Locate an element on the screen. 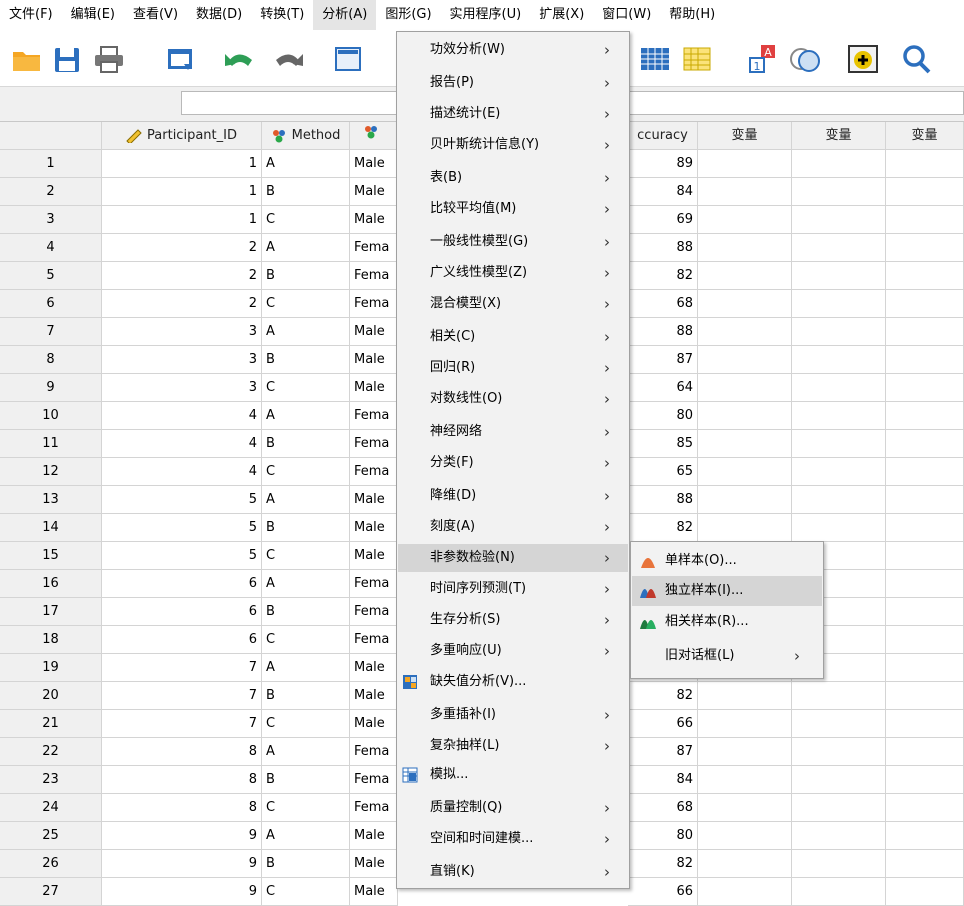 This screenshot has width=964, height=906. menu-4: 转换(T) is located at coordinates (282, 15).